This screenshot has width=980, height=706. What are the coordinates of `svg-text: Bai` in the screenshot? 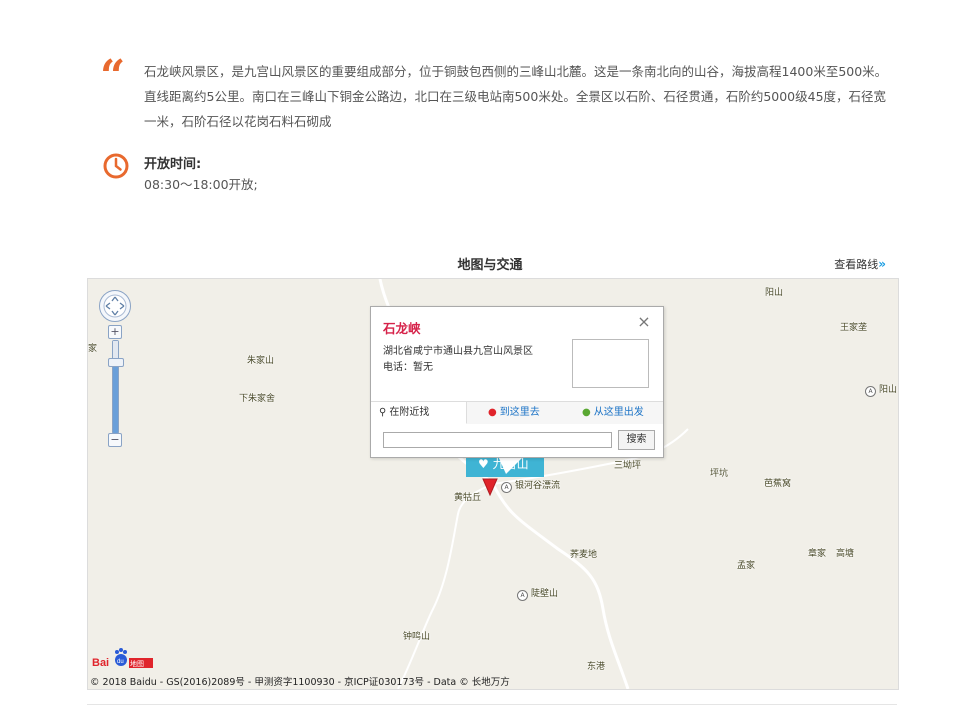 It's located at (100, 663).